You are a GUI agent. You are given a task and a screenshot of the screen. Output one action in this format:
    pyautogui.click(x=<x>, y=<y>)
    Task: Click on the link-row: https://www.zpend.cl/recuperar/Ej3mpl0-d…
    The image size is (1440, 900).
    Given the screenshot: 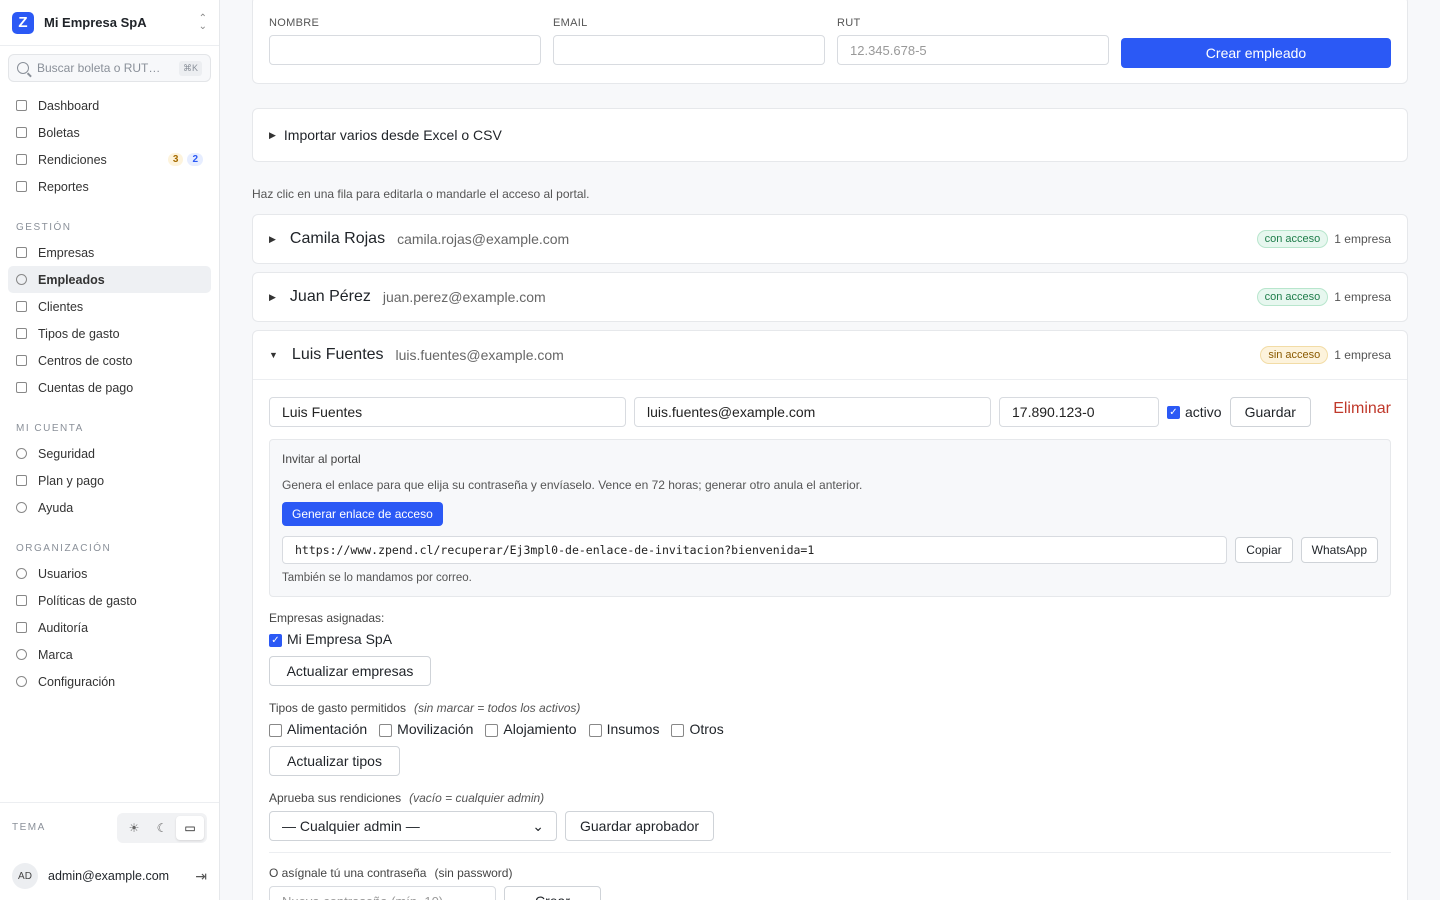 What is the action you would take?
    pyautogui.click(x=830, y=550)
    